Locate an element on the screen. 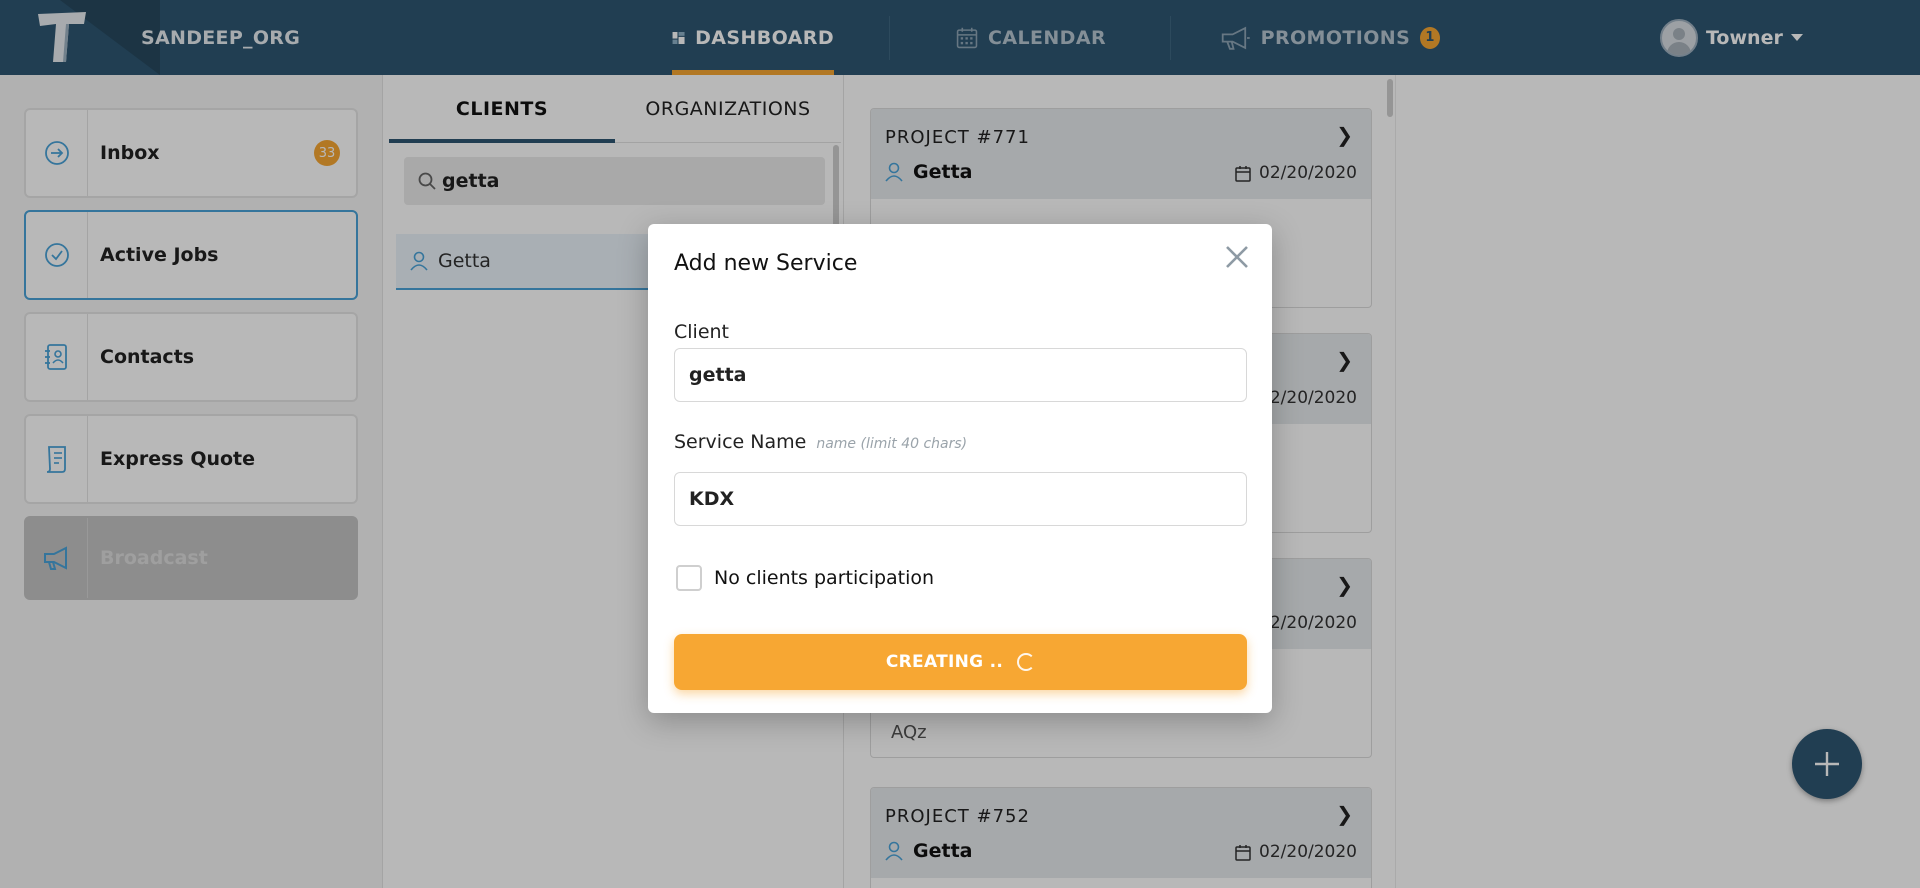 The image size is (1920, 888). client-field is located at coordinates (960, 375).